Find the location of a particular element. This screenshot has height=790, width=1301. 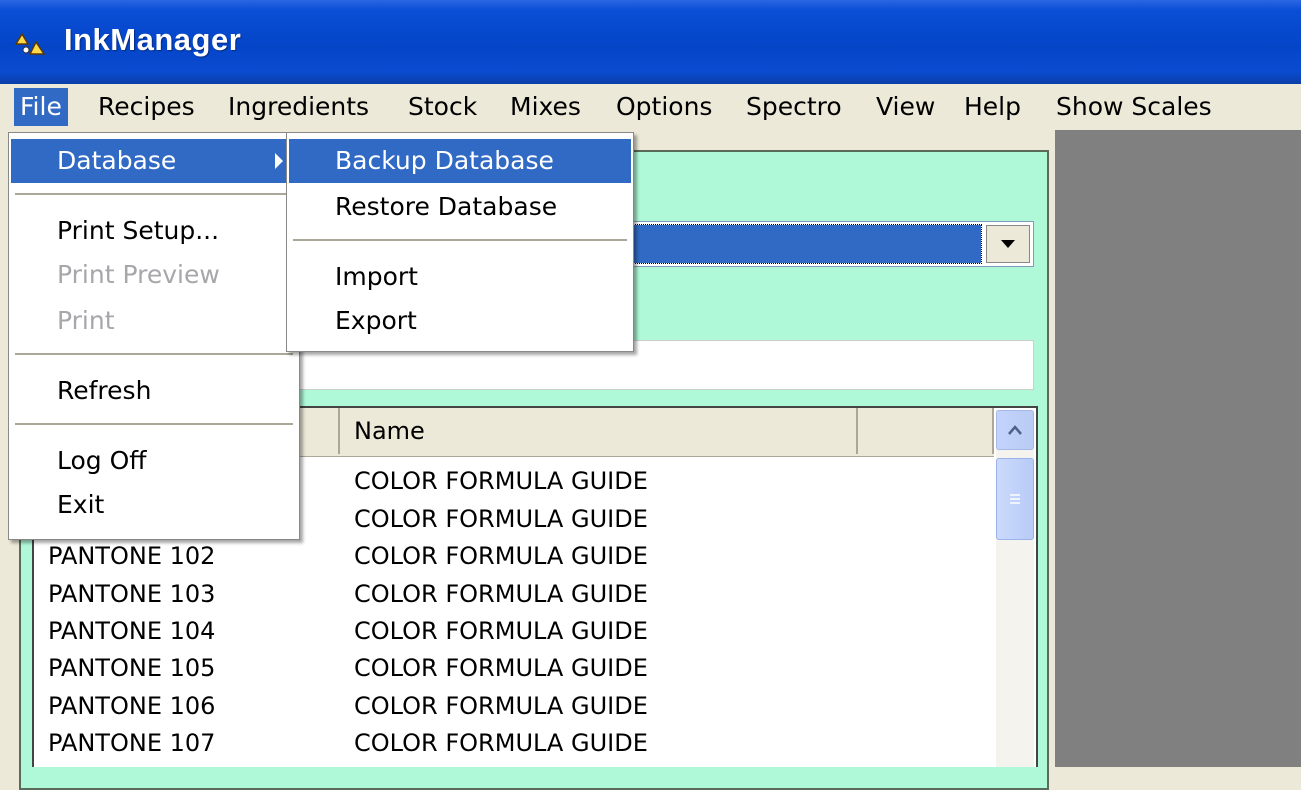

row-code: PANTONE 104 is located at coordinates (132, 631).